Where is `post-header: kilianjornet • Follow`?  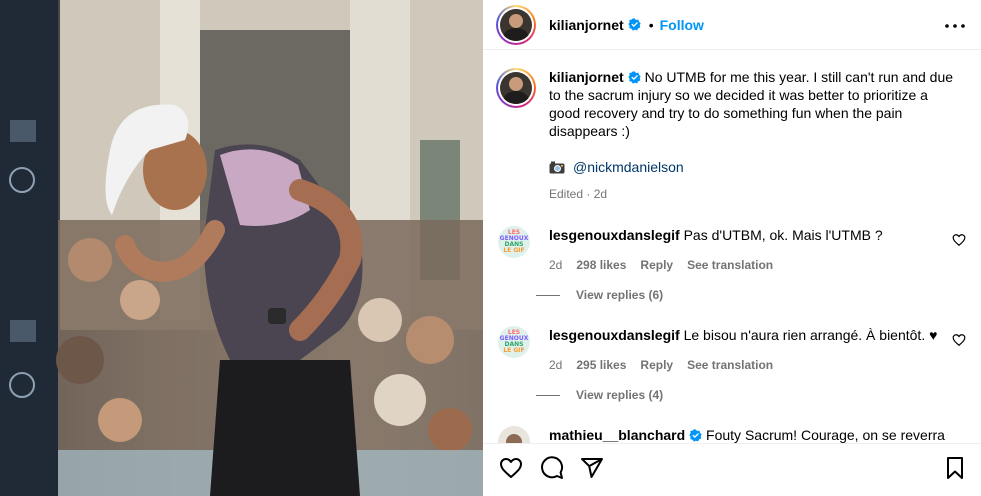 post-header: kilianjornet • Follow is located at coordinates (732, 25).